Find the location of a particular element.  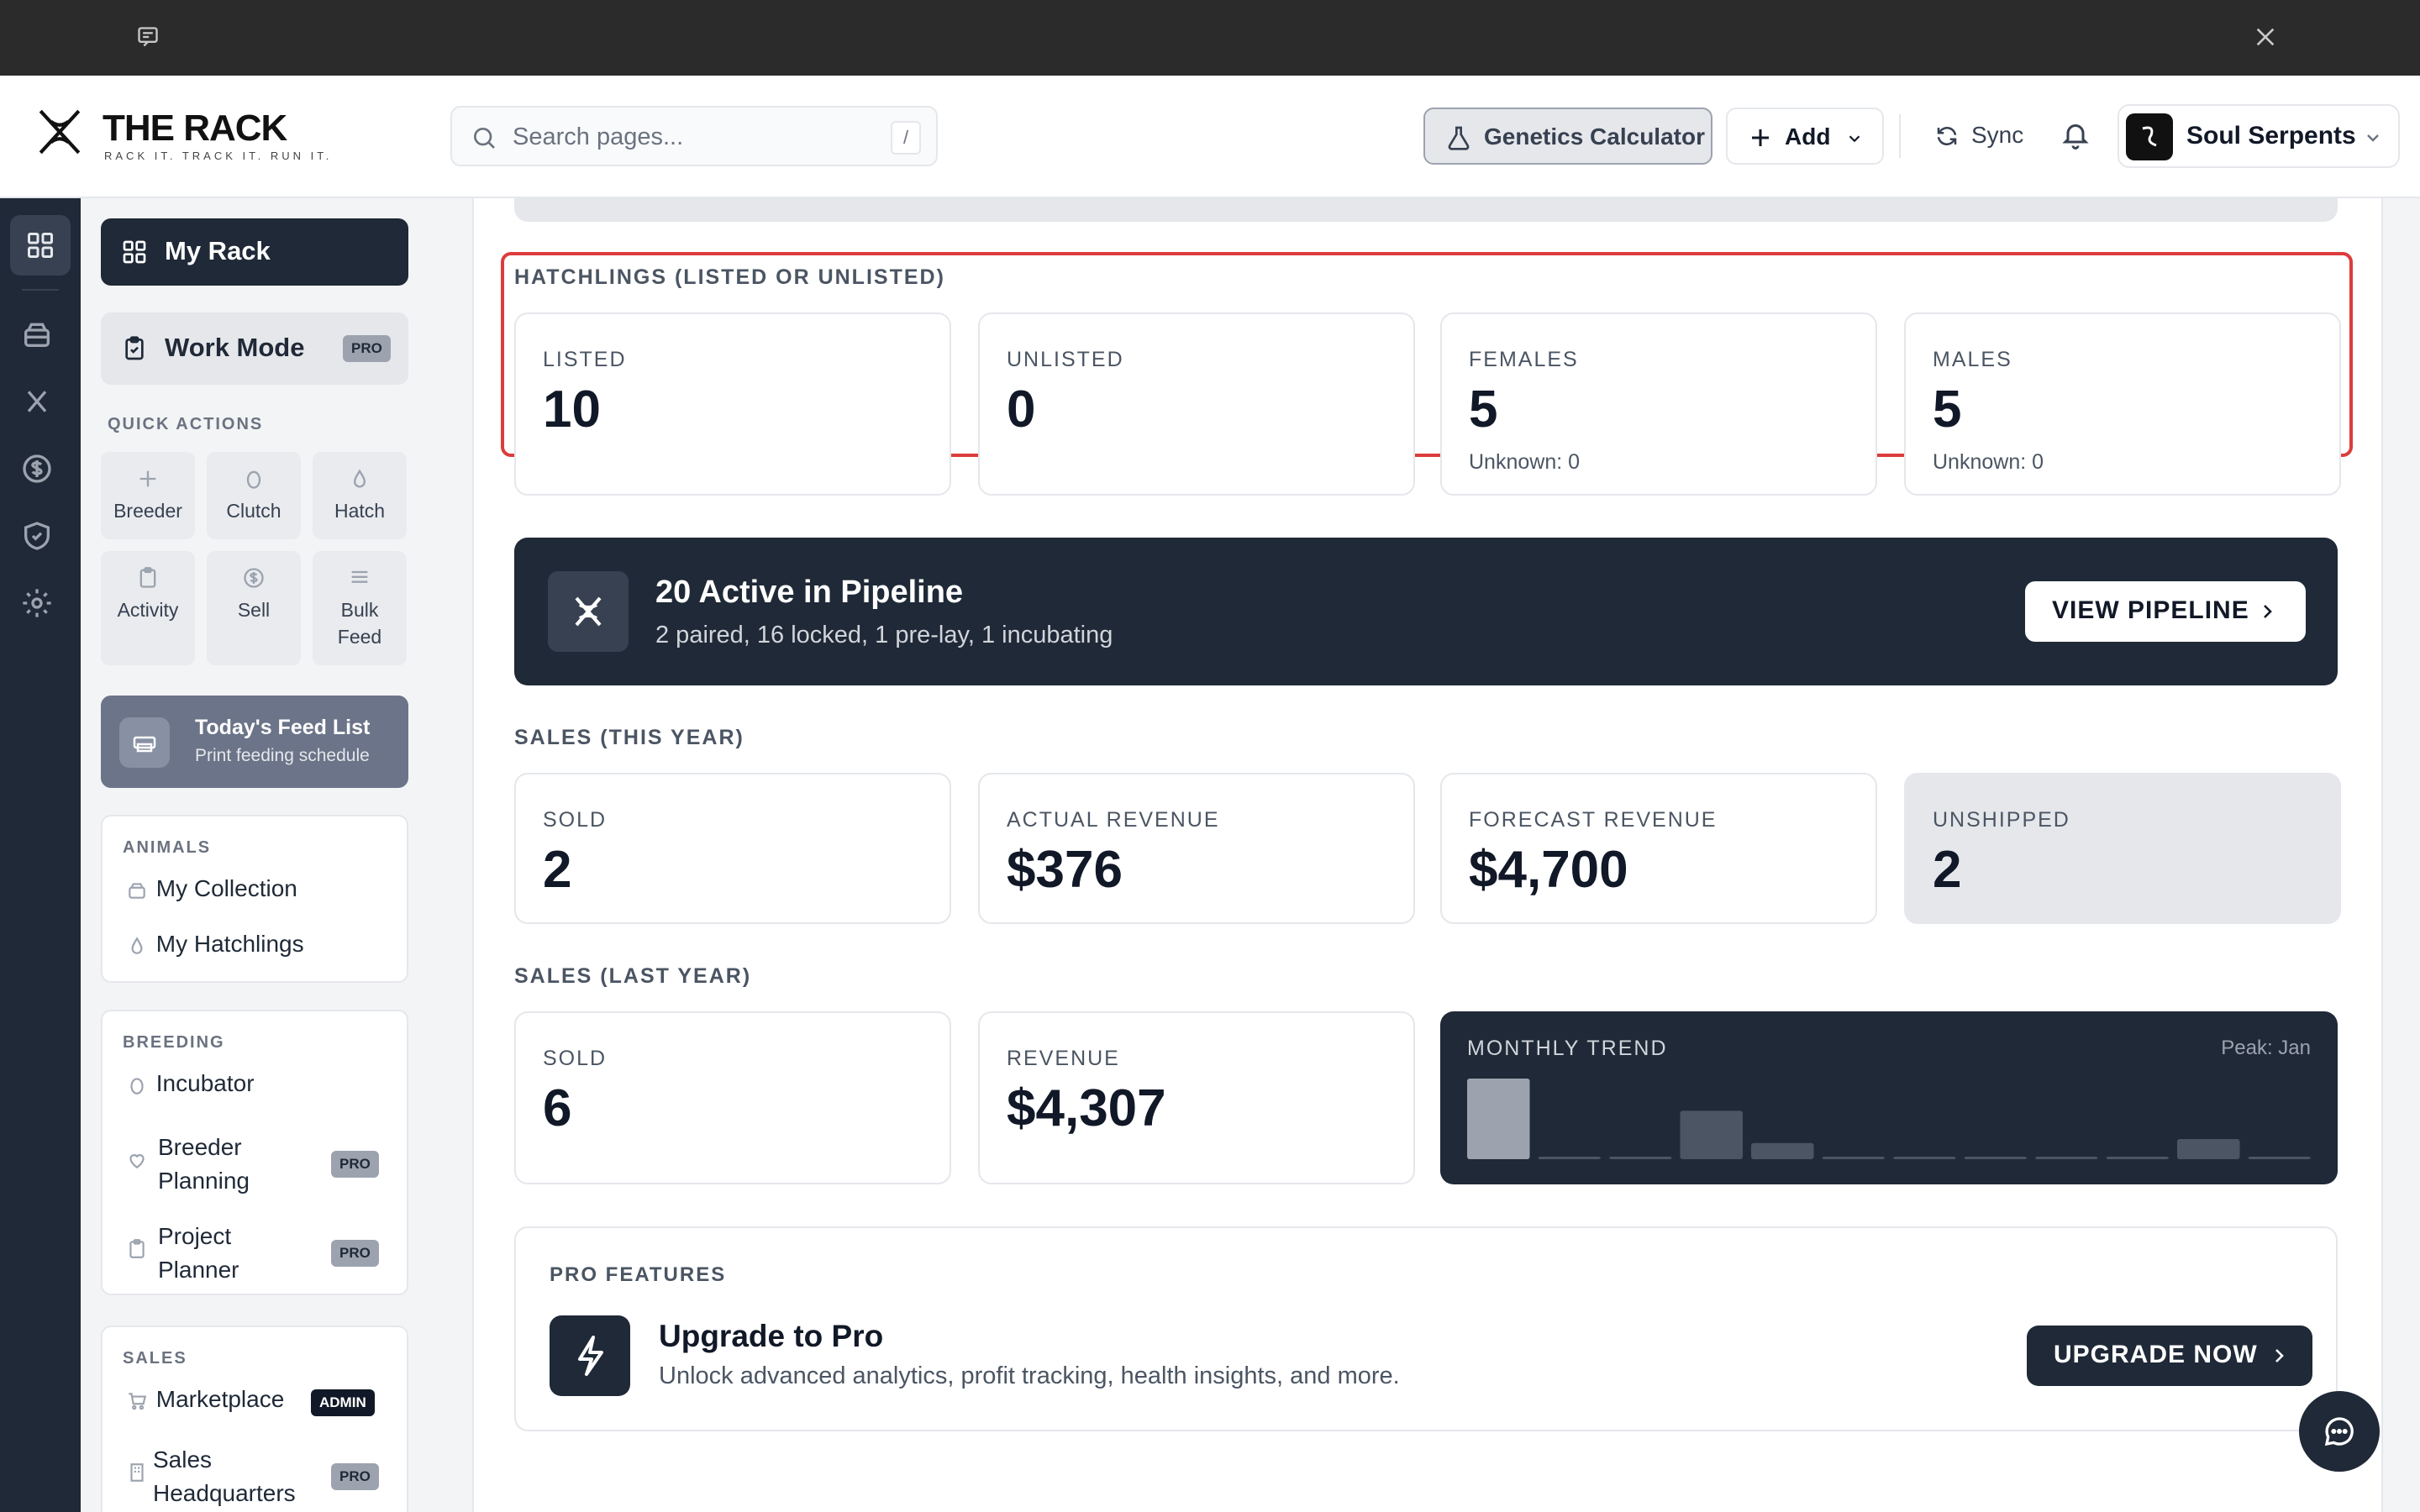

list-icon is located at coordinates (359, 576).